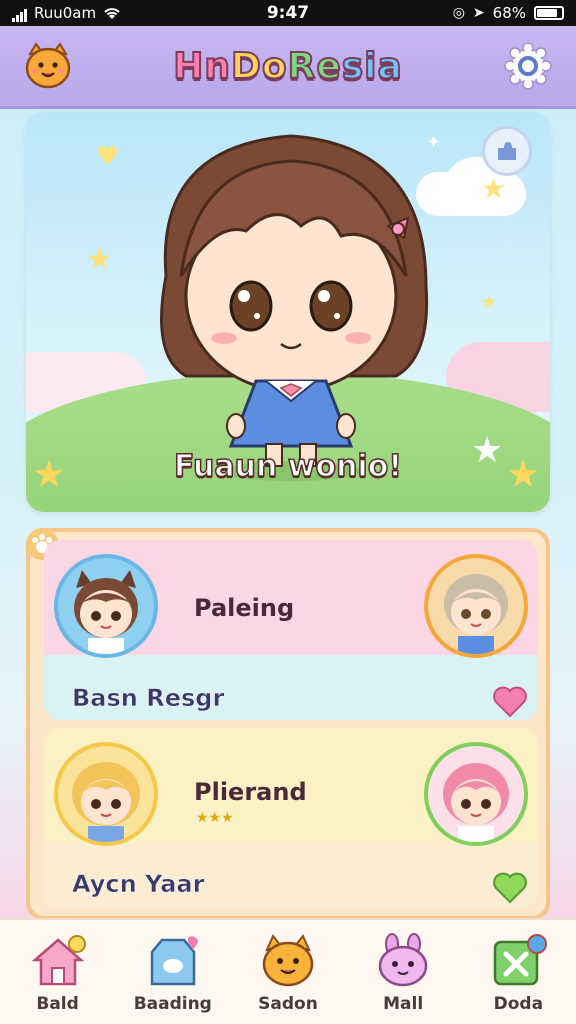  Describe the element at coordinates (476, 614) in the screenshot. I see `chibi-boy-avatar` at that location.